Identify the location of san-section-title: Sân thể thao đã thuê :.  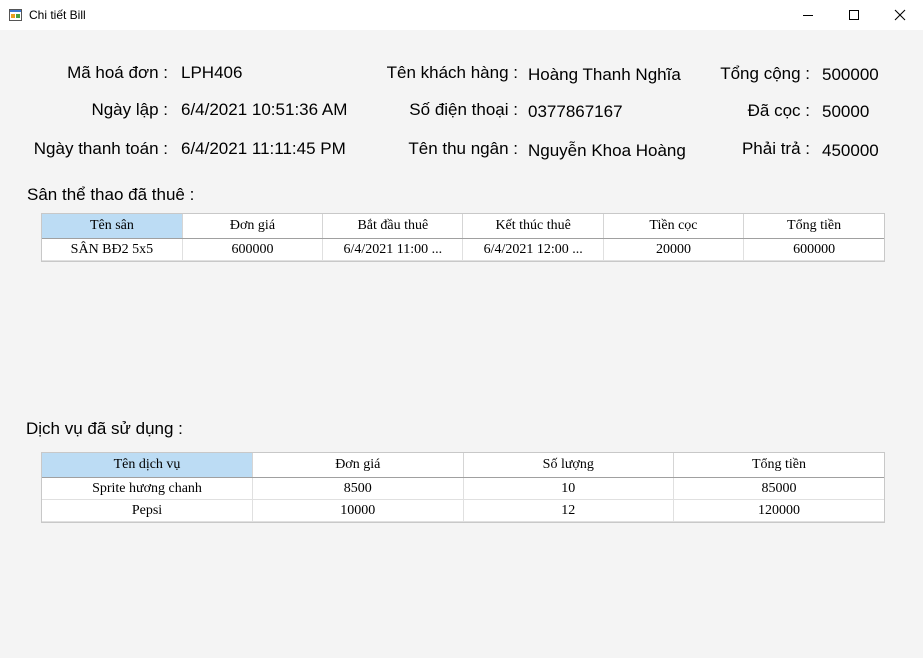
(111, 194).